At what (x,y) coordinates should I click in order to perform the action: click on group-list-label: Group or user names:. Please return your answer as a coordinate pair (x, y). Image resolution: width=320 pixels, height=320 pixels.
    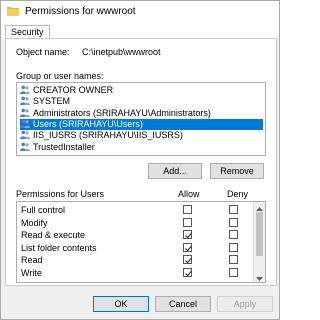
    Looking at the image, I should click on (60, 76).